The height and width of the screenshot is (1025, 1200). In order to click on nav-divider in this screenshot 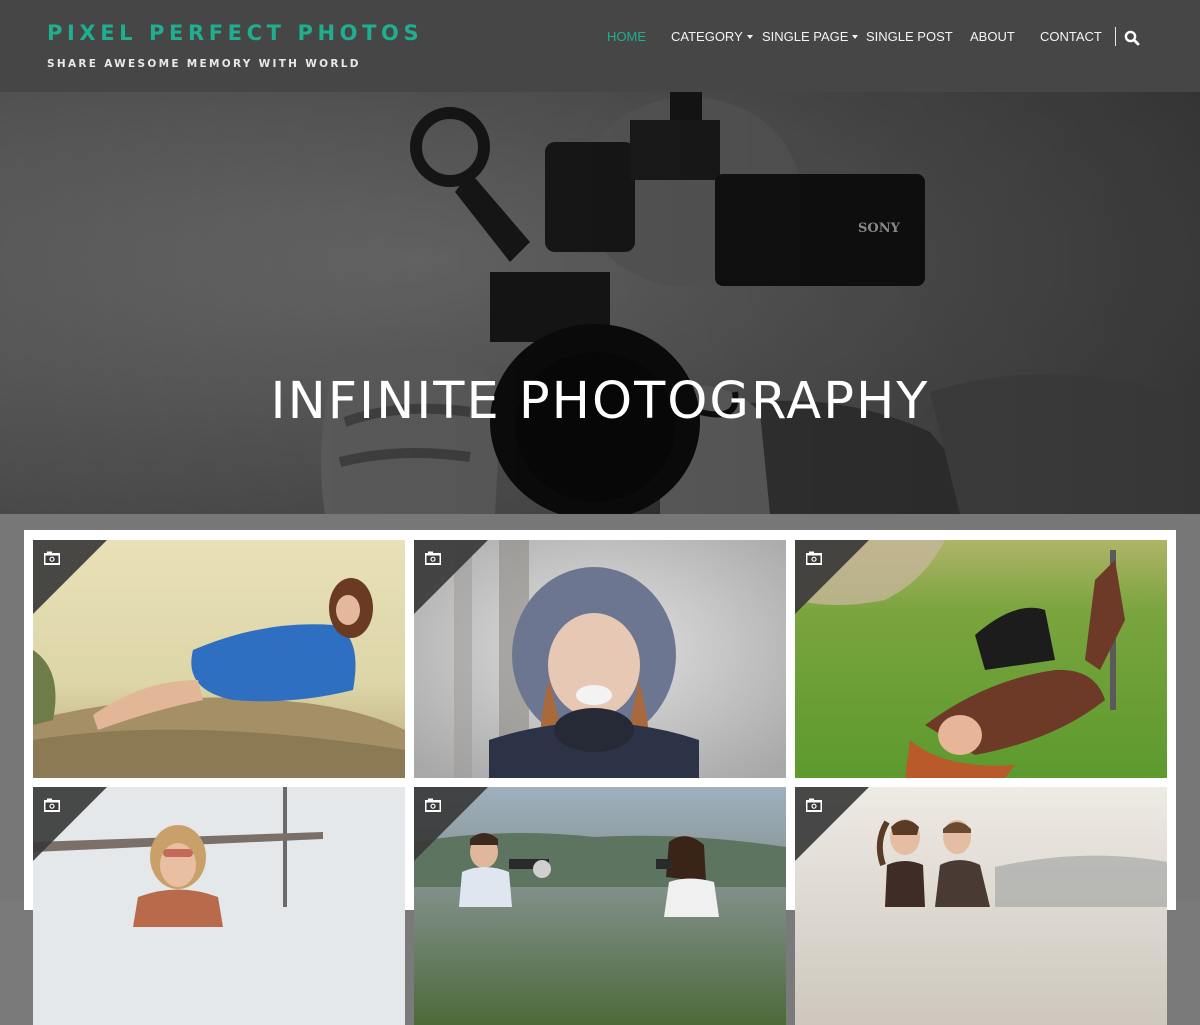, I will do `click(1115, 36)`.